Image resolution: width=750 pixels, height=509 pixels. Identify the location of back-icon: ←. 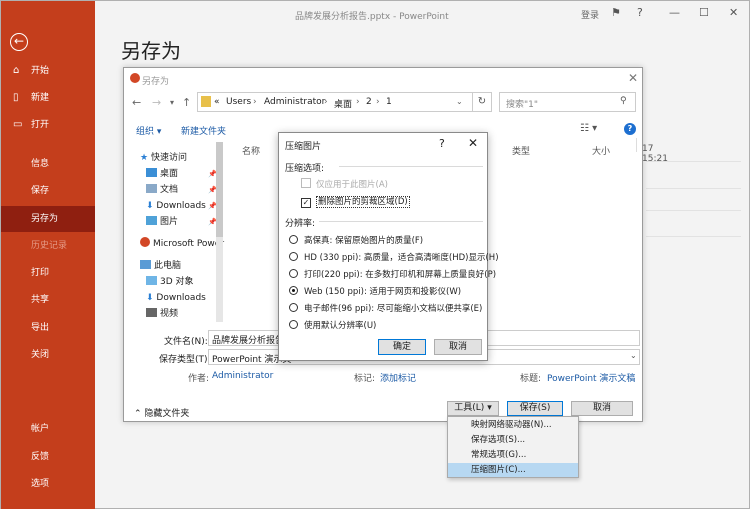
(136, 102).